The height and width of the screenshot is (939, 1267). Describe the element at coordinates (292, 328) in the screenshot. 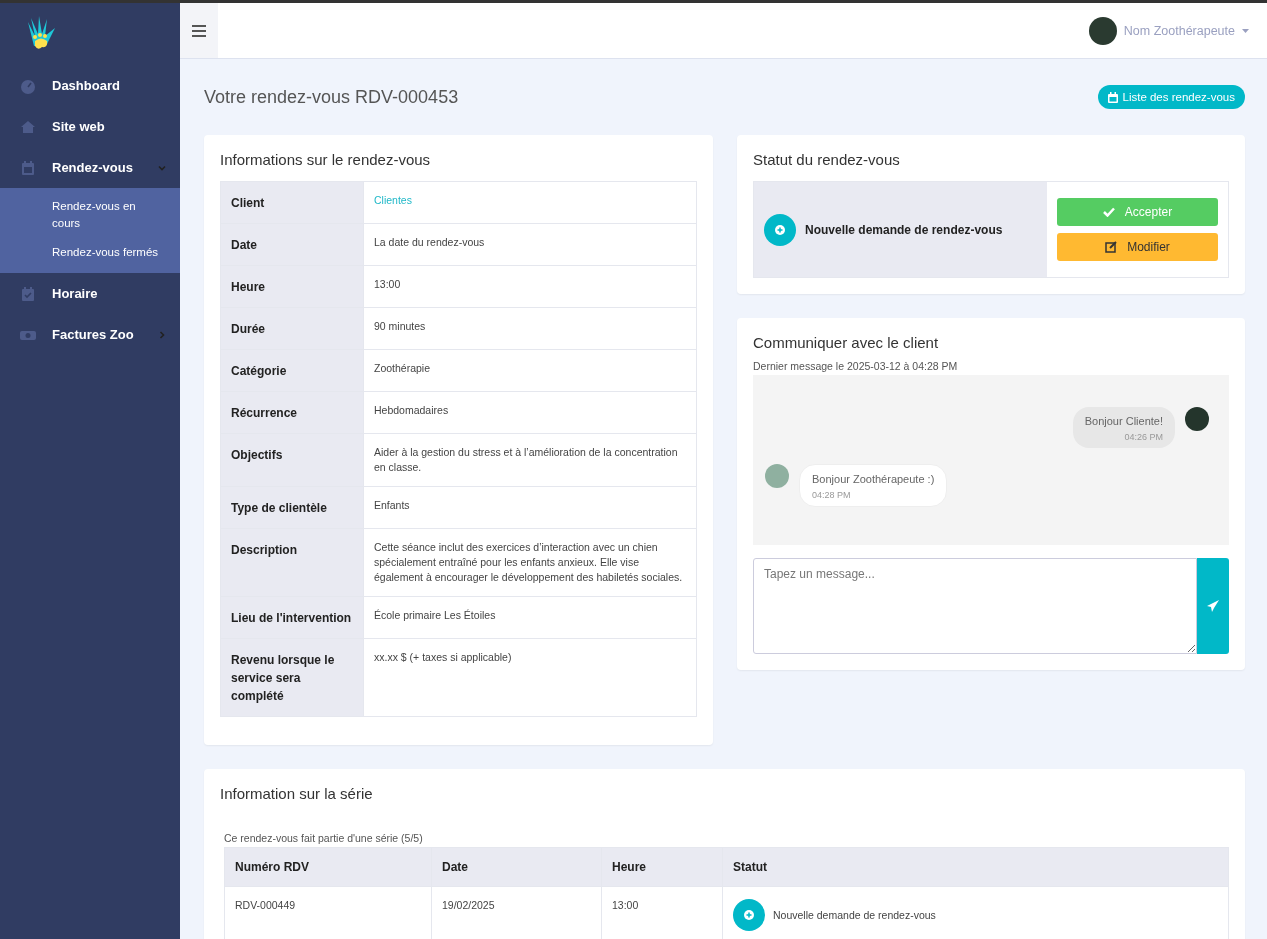

I see `field-label: Durée` at that location.